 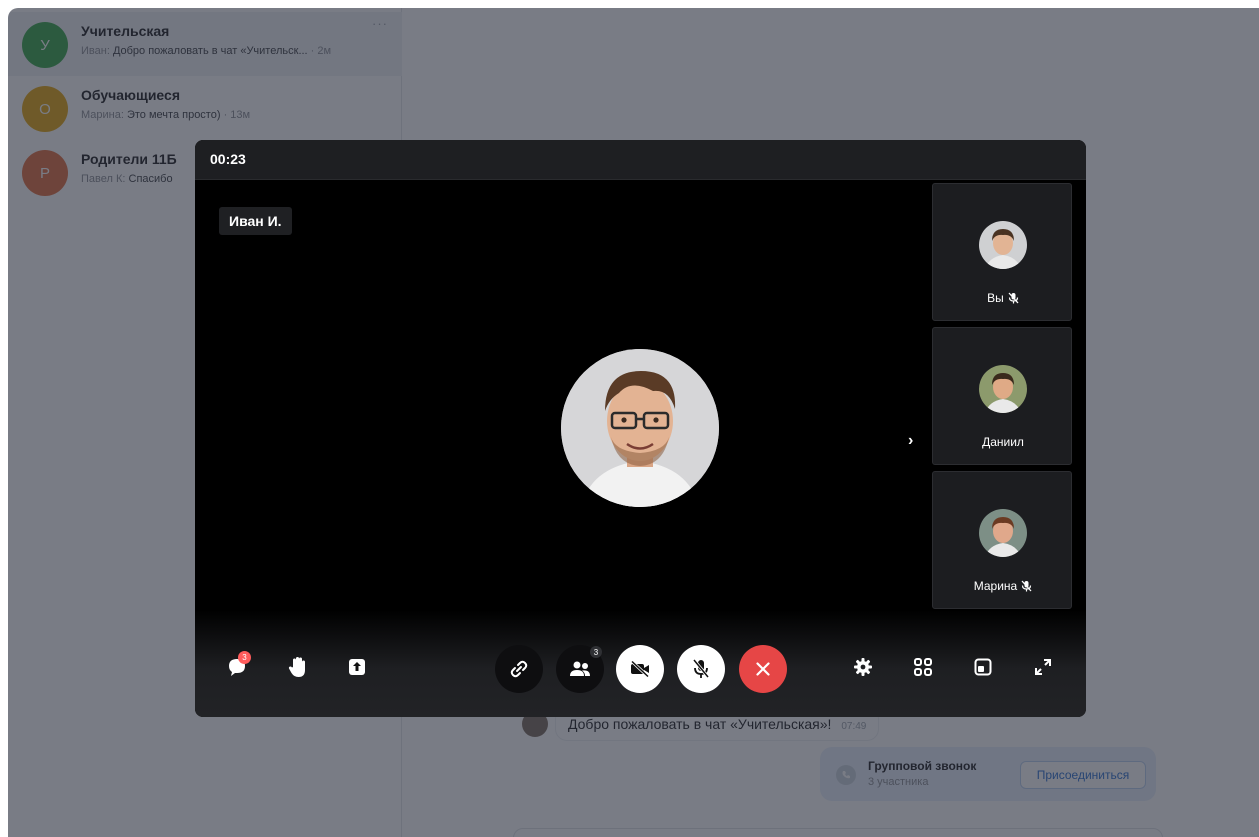 What do you see at coordinates (1043, 667) in the screenshot?
I see `fullscreen-icon` at bounding box center [1043, 667].